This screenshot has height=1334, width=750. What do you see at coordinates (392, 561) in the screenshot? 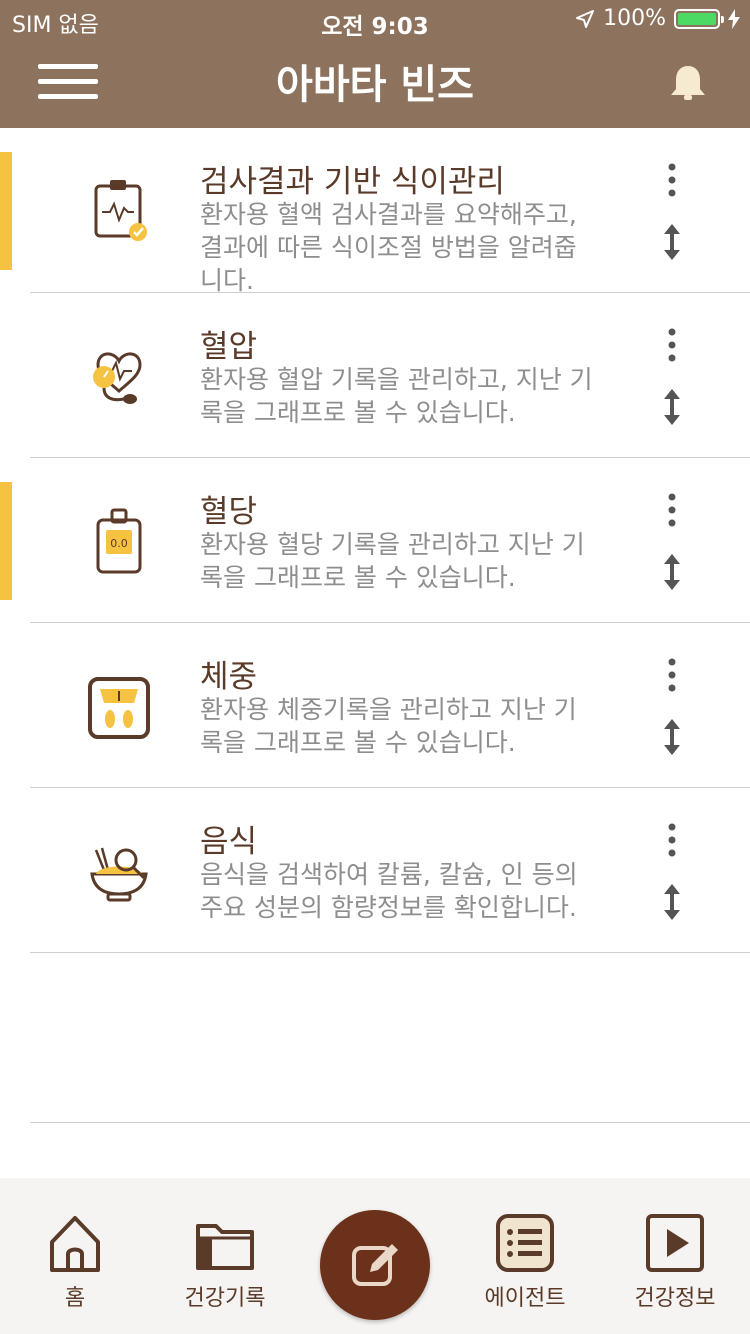
I see `item-description: 환자용 혈당 기록을 관리하고 지난 기 록을 그래프로 볼 수 있습니다.` at bounding box center [392, 561].